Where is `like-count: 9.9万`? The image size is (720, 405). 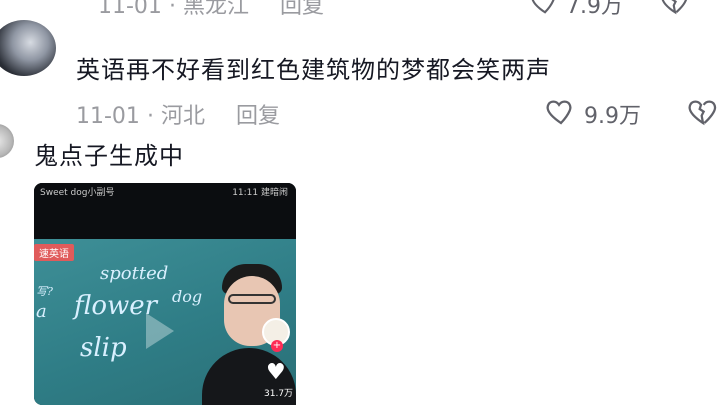
like-count: 9.9万 is located at coordinates (612, 116).